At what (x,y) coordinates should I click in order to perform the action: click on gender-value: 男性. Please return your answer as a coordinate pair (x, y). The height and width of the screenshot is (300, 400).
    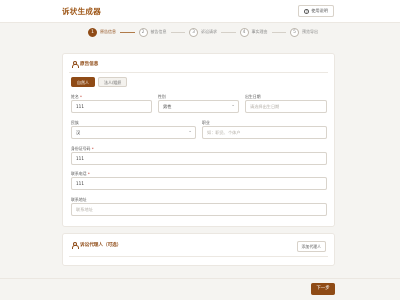
    Looking at the image, I should click on (167, 106).